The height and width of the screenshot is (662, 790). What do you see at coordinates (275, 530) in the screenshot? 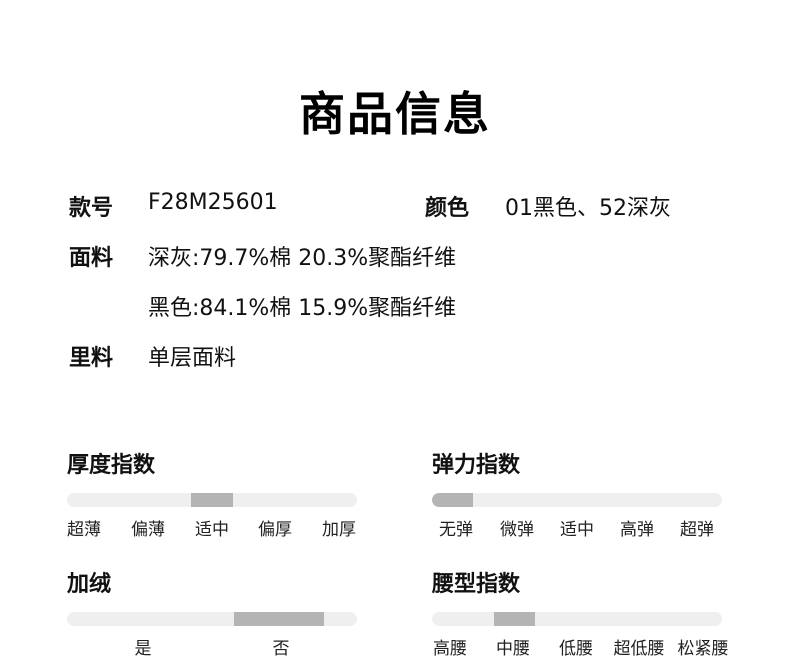
I see `thickness-option: 偏厚` at bounding box center [275, 530].